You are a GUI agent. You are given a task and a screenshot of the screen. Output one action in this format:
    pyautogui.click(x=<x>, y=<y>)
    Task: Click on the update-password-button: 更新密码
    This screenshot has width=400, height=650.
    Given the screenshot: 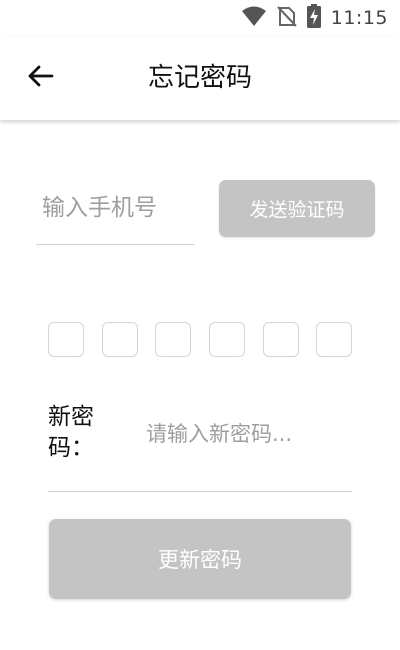 What is the action you would take?
    pyautogui.click(x=200, y=559)
    